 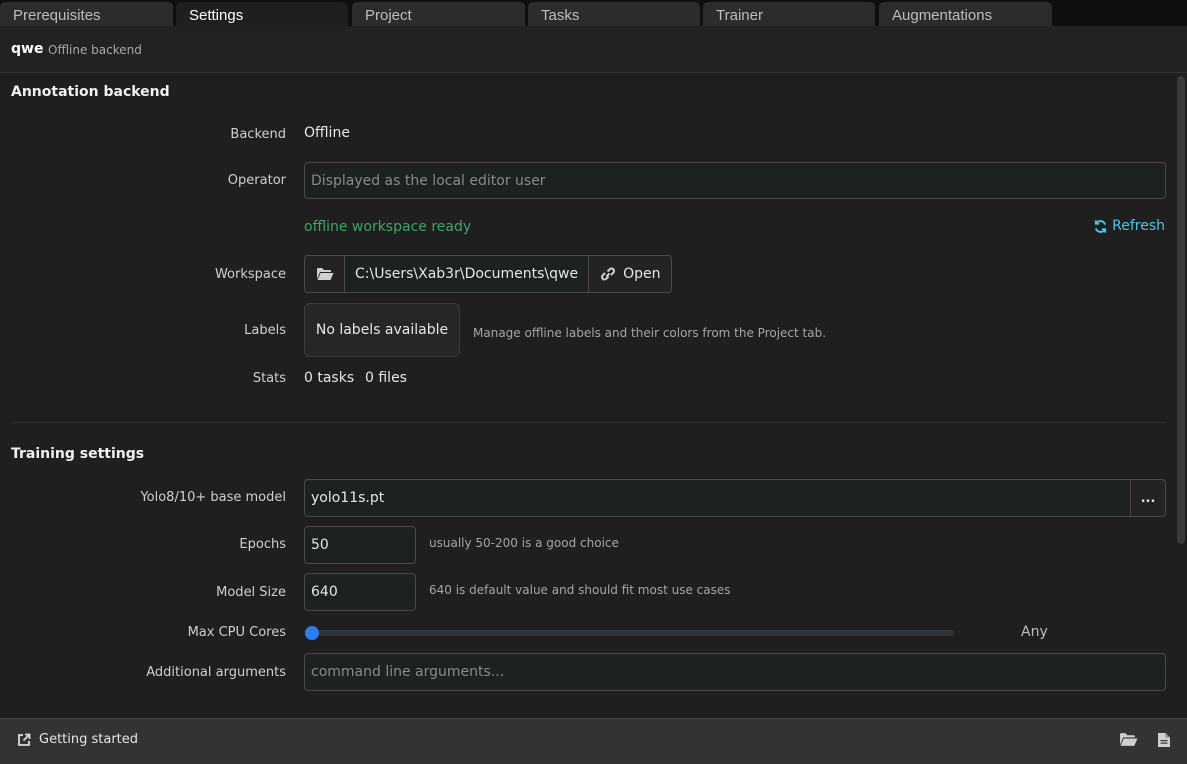 What do you see at coordinates (78, 454) in the screenshot?
I see `section-title-training: Training settings` at bounding box center [78, 454].